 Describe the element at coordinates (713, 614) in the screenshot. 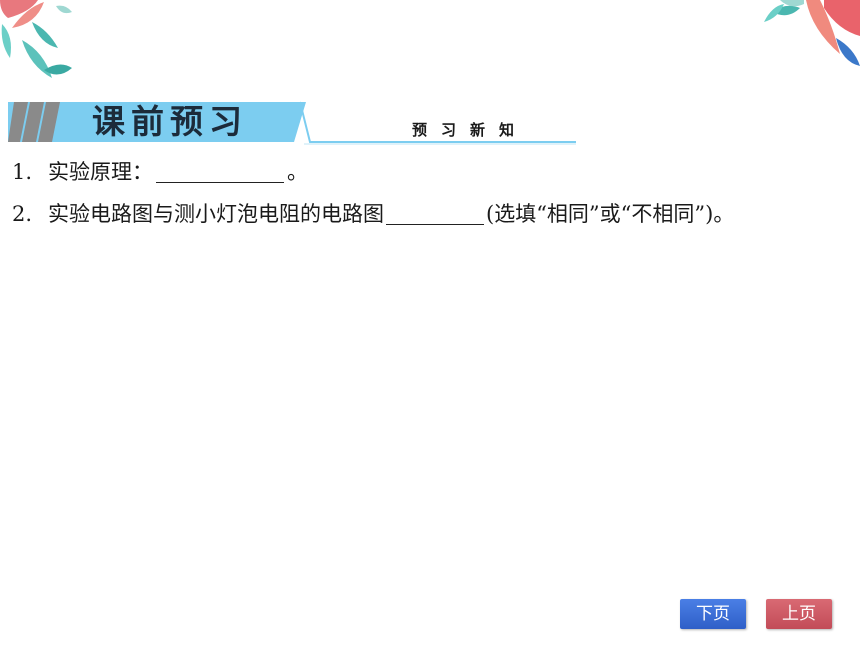

I see `next-page-button: 下页` at that location.